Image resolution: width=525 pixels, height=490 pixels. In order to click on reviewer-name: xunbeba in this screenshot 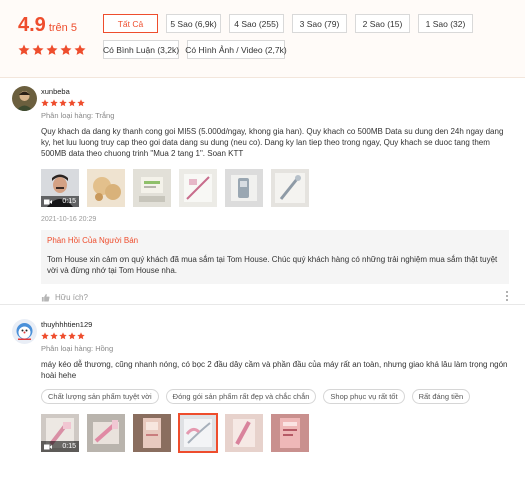, I will do `click(275, 91)`.